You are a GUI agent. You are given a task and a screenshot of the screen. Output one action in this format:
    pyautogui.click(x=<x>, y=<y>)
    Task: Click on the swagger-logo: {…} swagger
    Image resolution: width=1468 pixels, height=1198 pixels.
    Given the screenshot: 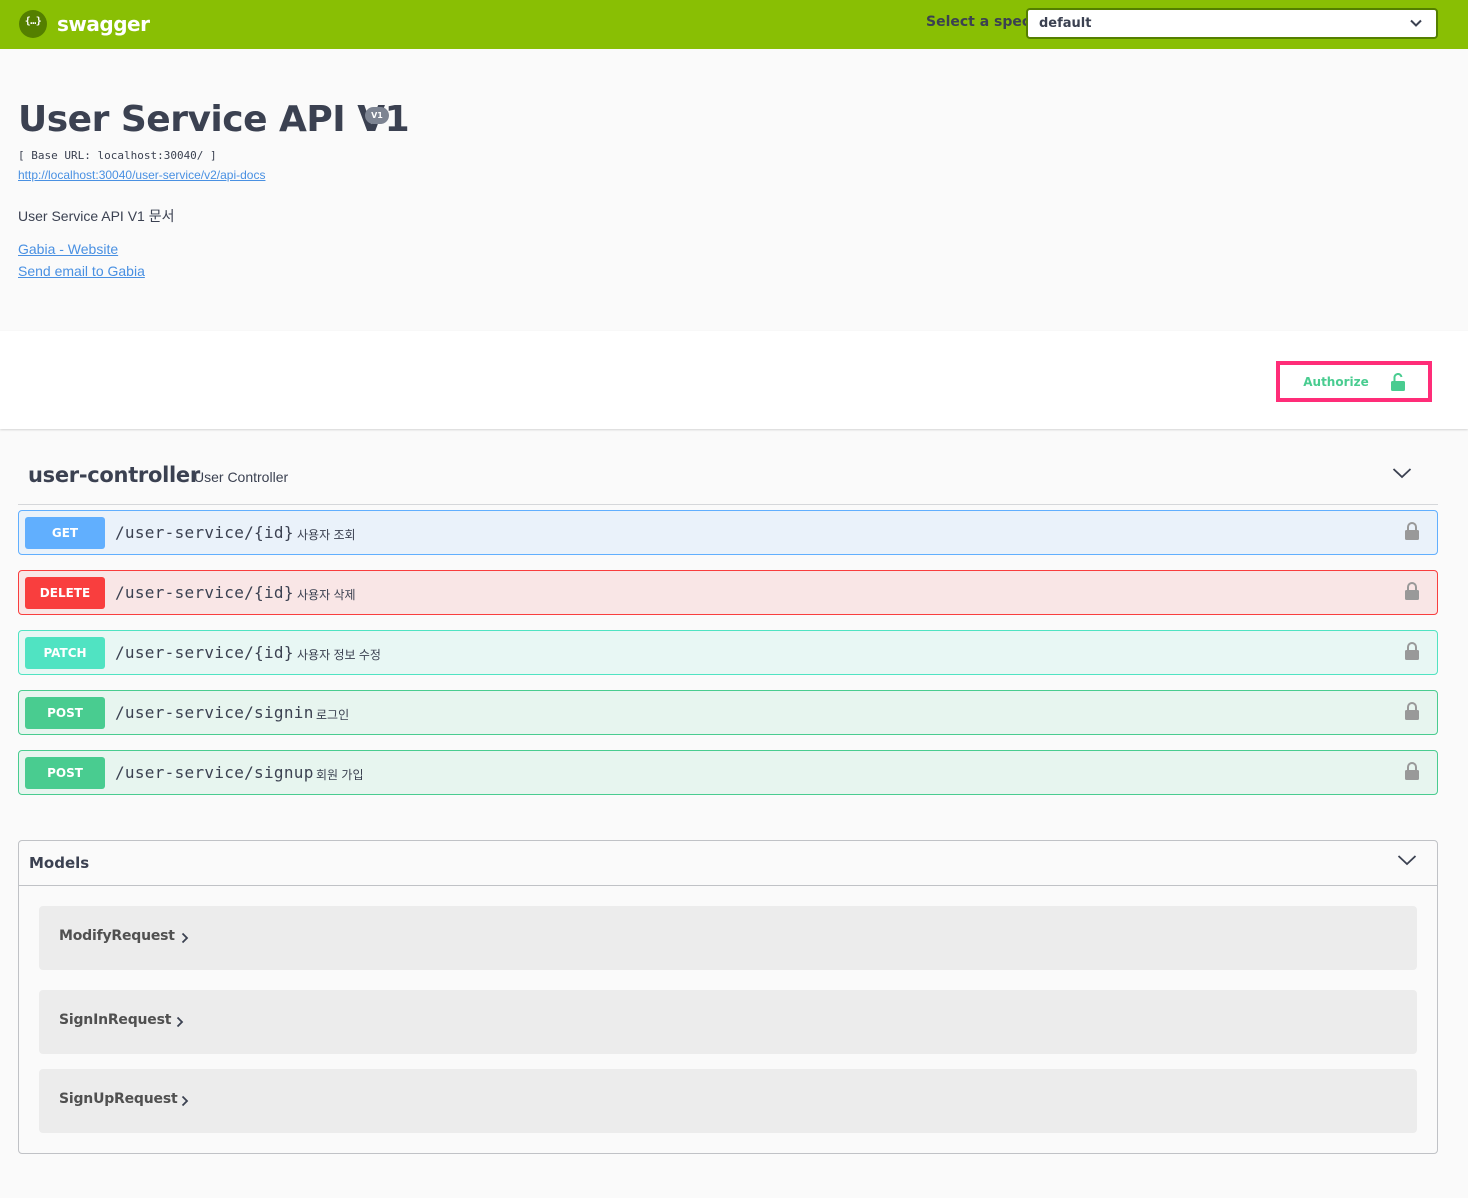 What is the action you would take?
    pyautogui.click(x=84, y=24)
    